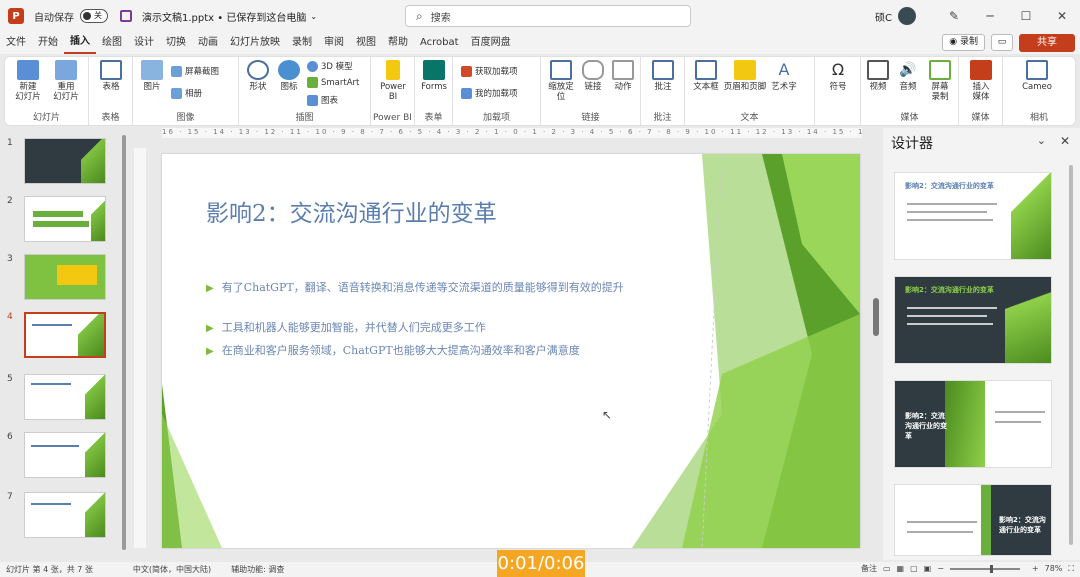  What do you see at coordinates (973, 424) in the screenshot?
I see `design-option-3: 影响2：交流沟通行业的变革` at bounding box center [973, 424].